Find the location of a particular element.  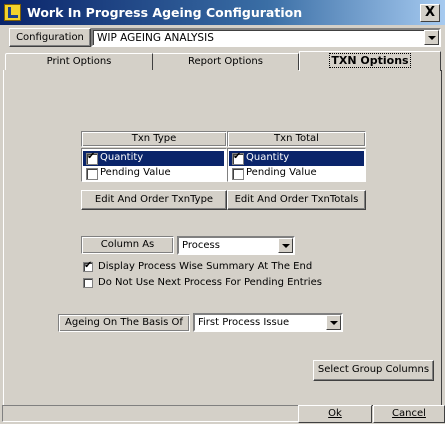

column-as-value: Process is located at coordinates (201, 245).